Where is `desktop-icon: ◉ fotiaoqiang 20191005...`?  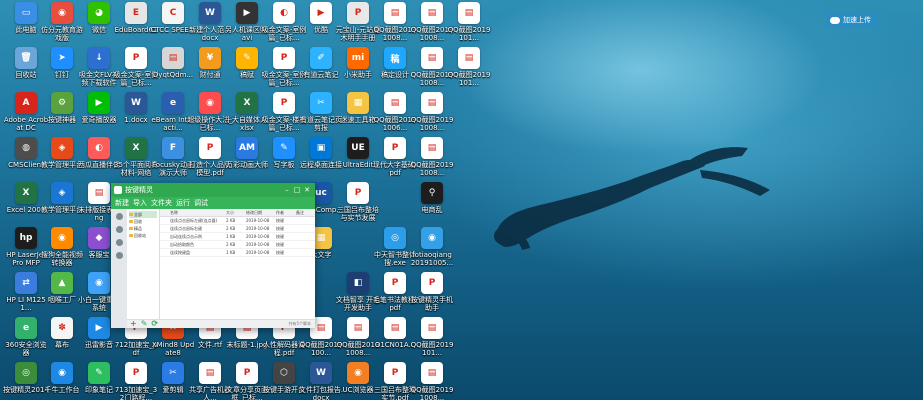 desktop-icon: ◉ fotiaoqiang 20191005... is located at coordinates (432, 250).